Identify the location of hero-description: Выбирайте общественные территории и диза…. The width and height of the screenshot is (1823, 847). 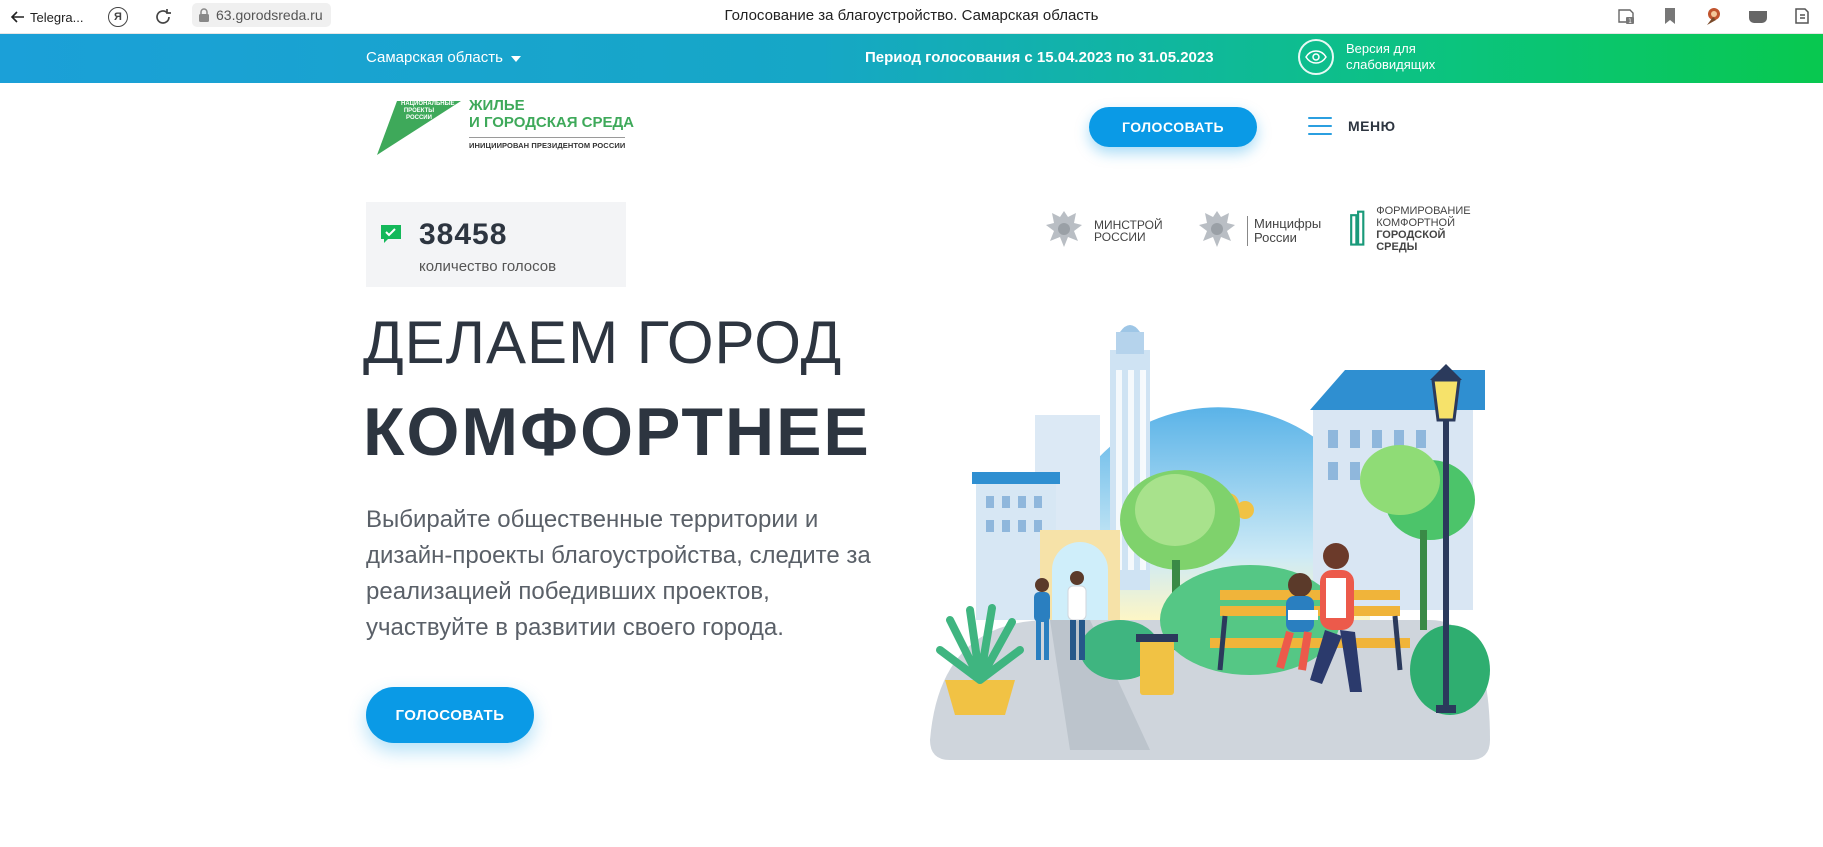
(646, 574).